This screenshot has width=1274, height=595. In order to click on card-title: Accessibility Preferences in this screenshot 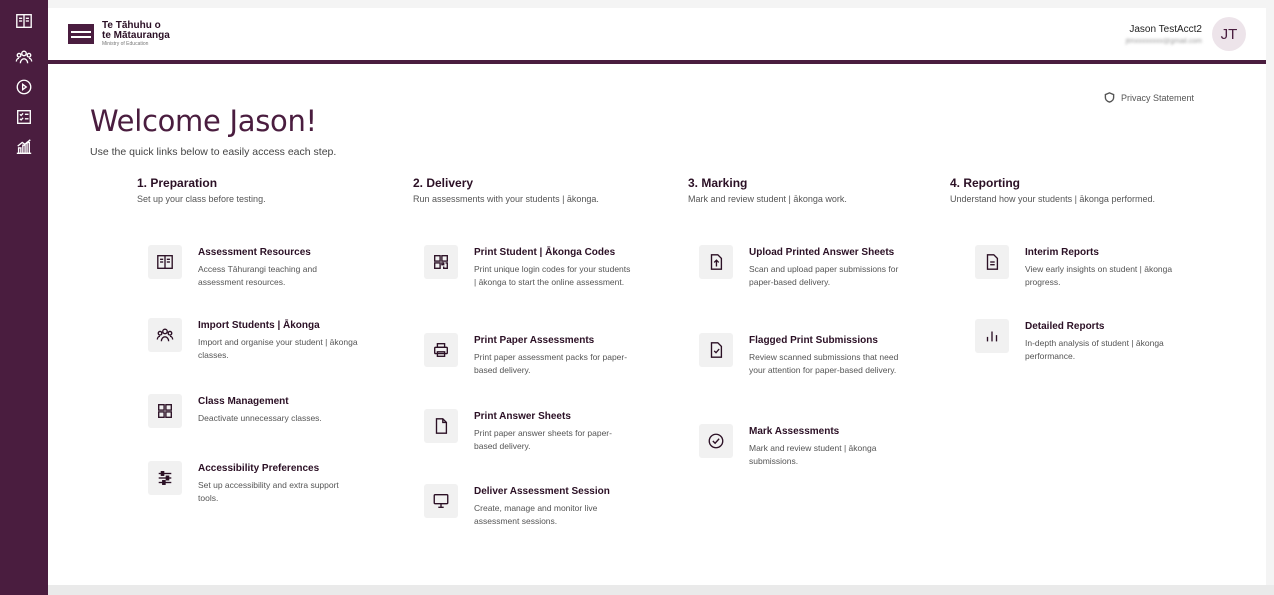, I will do `click(259, 468)`.